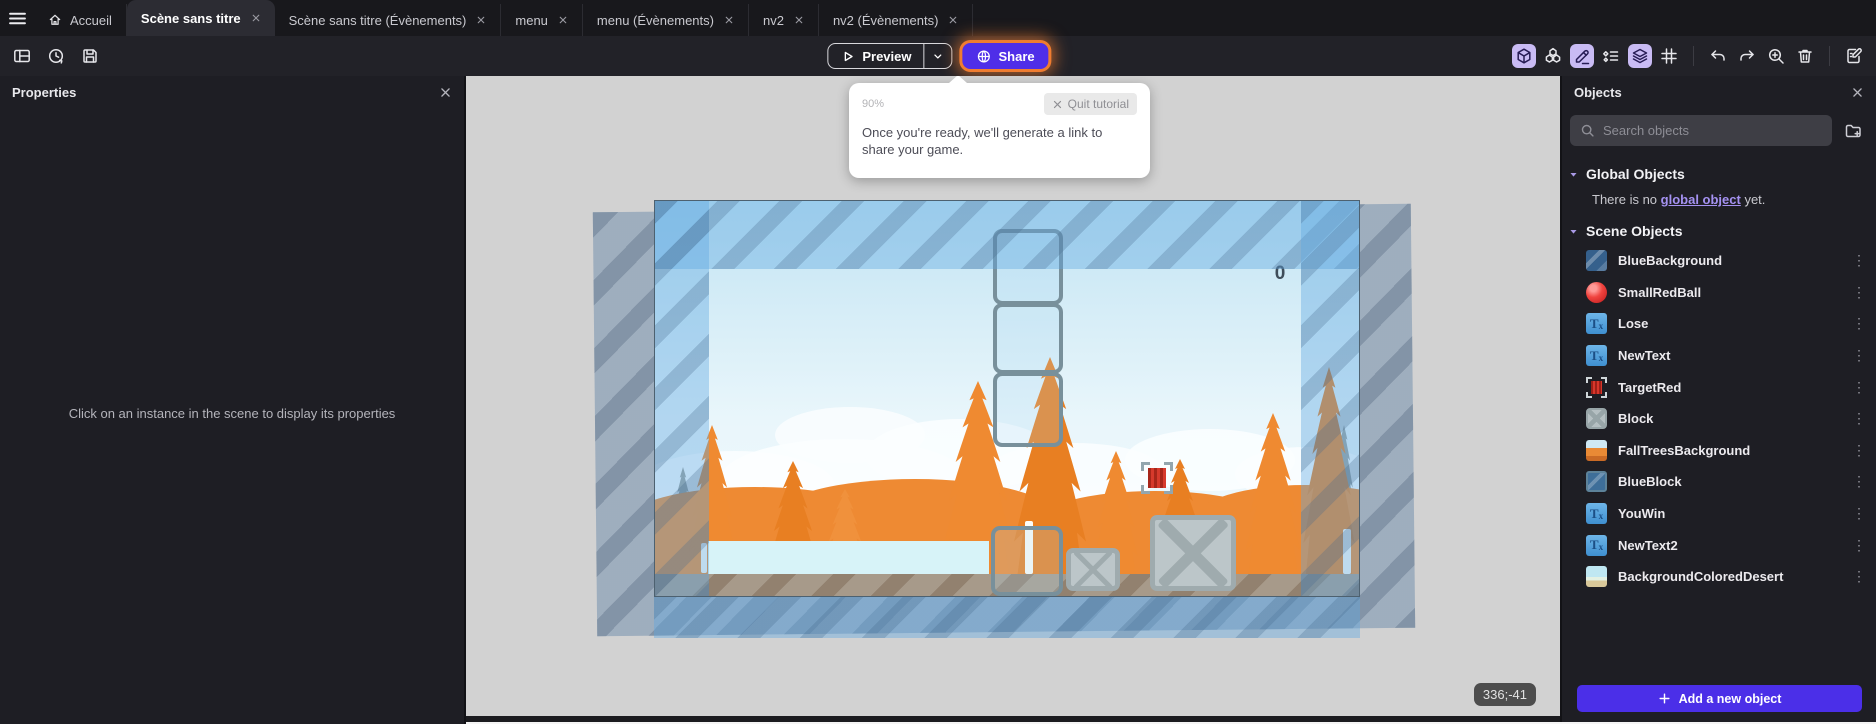 The image size is (1876, 724). What do you see at coordinates (1747, 56) in the screenshot?
I see `redo-icon` at bounding box center [1747, 56].